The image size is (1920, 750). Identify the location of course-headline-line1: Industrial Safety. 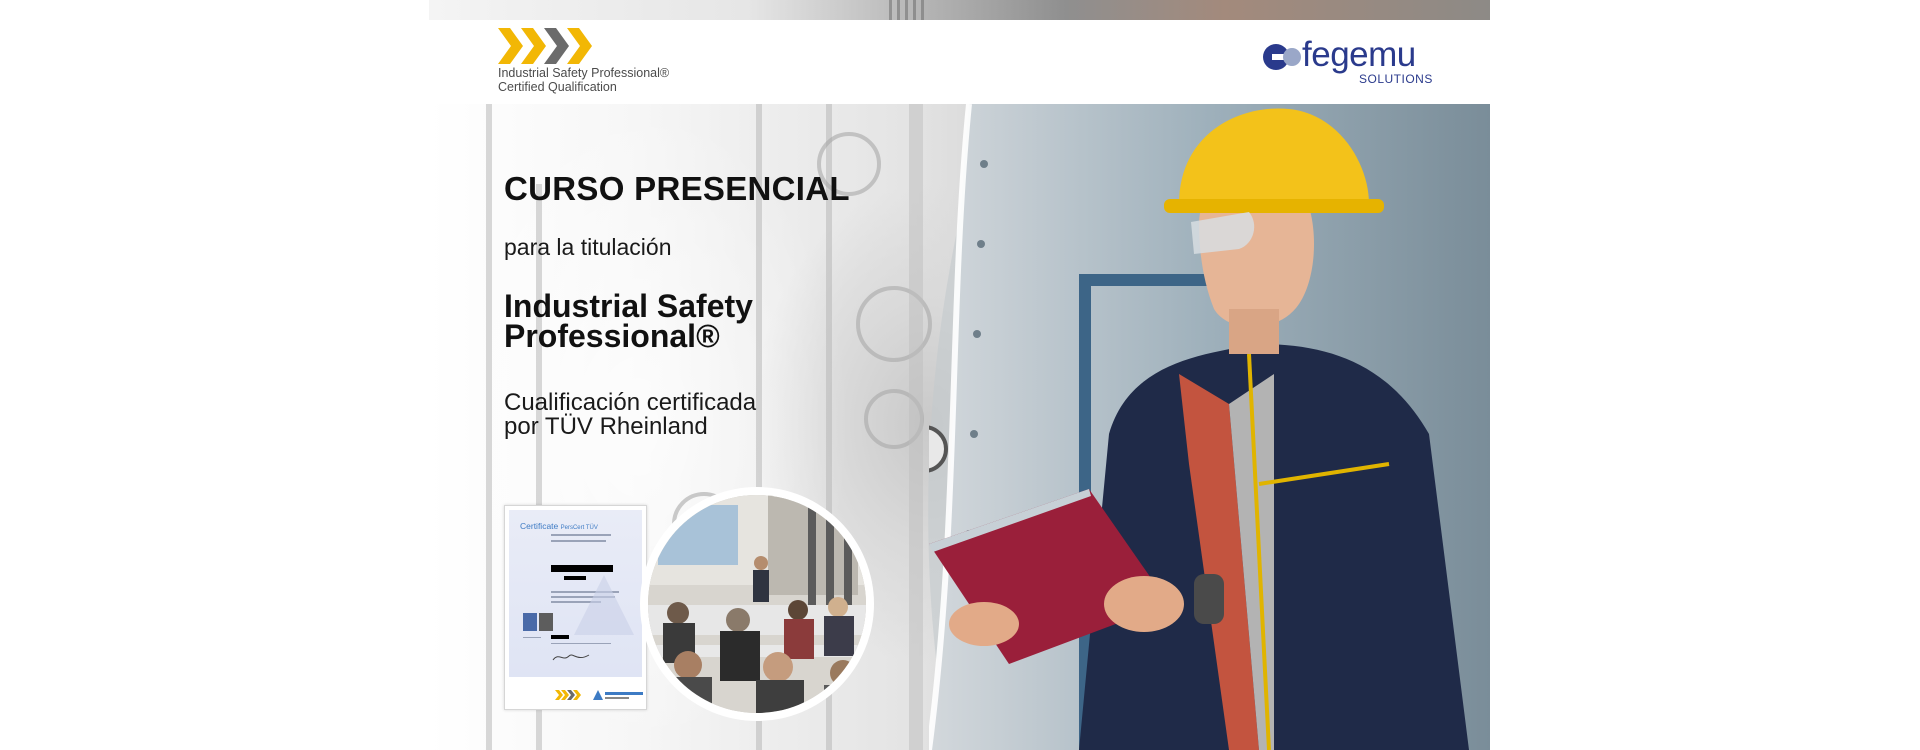
(628, 306).